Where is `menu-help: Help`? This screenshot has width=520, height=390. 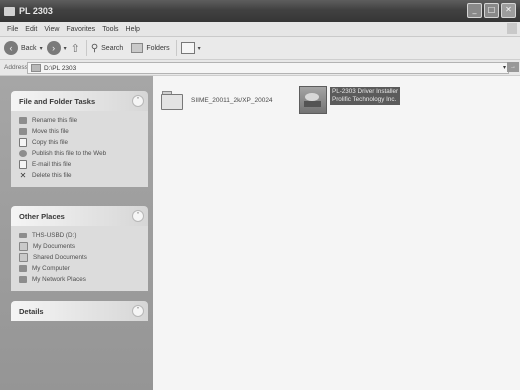
menu-help: Help is located at coordinates (133, 29).